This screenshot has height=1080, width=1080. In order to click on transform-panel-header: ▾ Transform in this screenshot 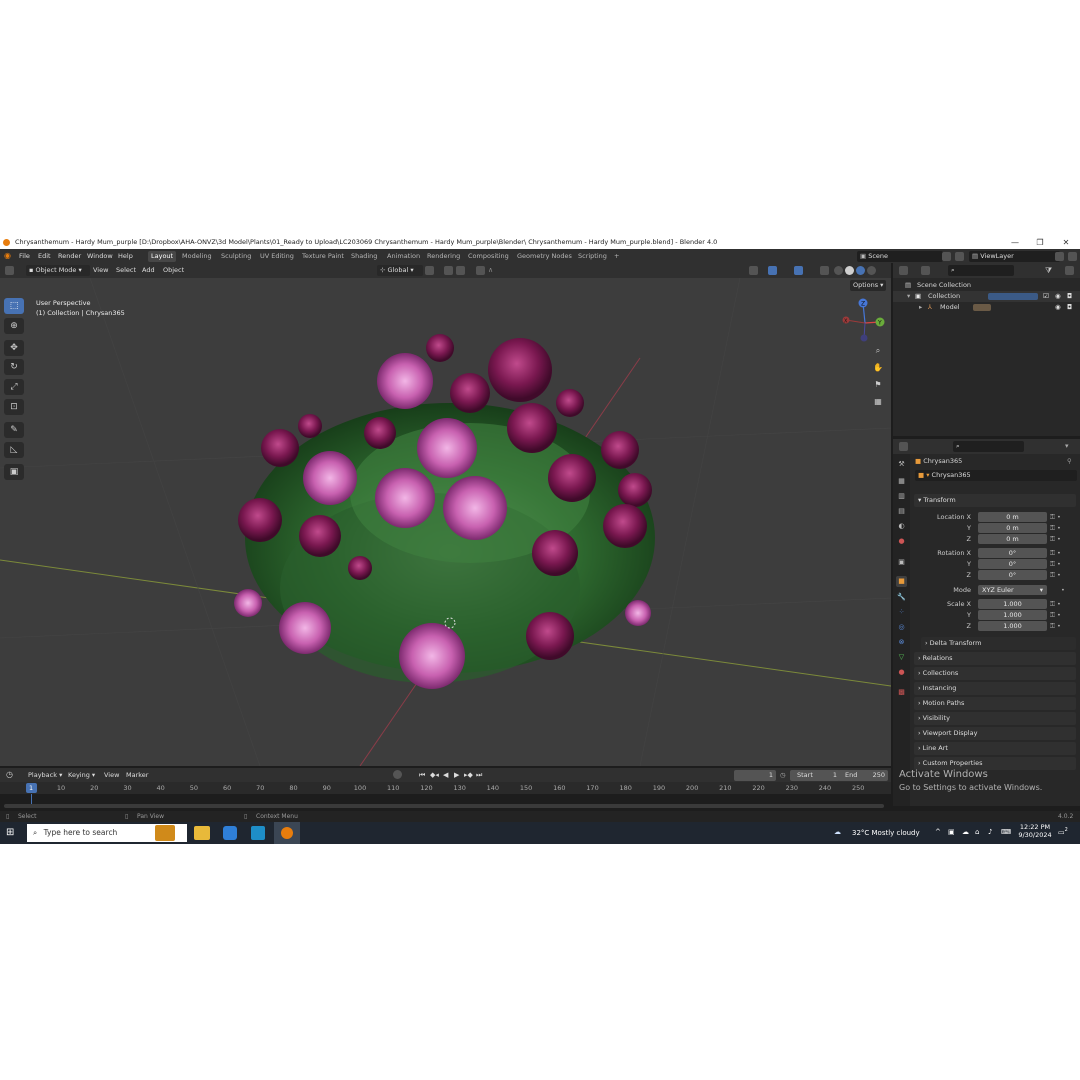, I will do `click(995, 500)`.